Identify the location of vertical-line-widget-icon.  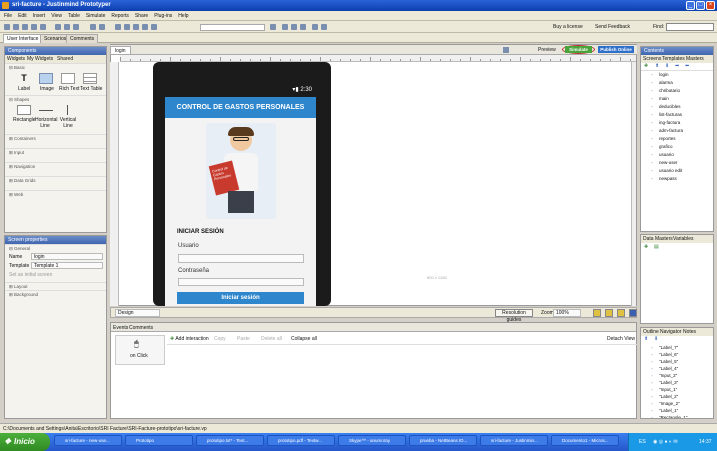
(67, 110).